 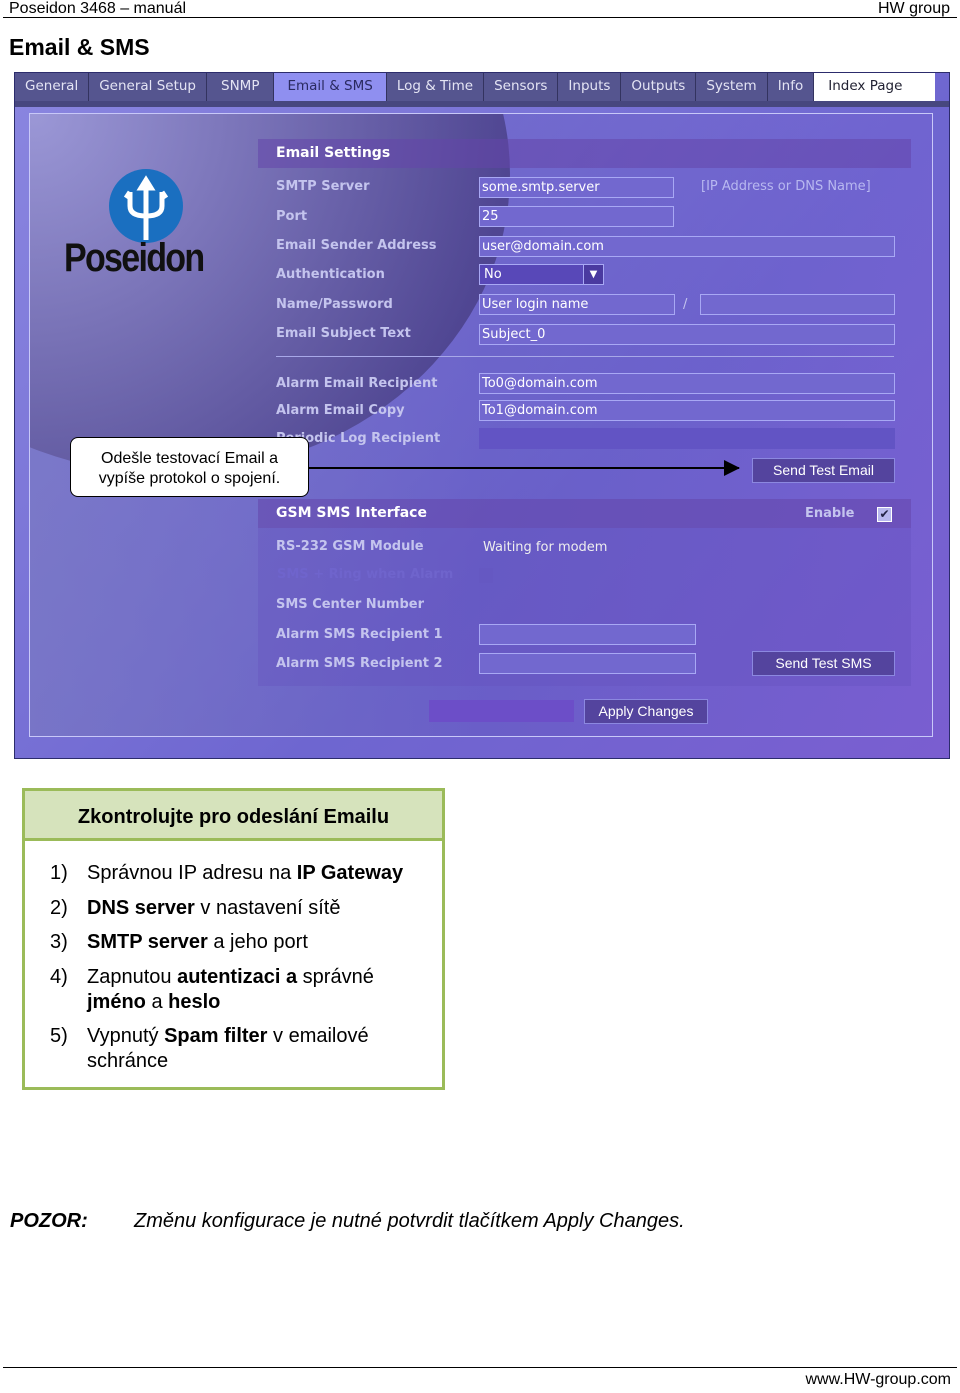 I want to click on email-settings-header: Email Settings, so click(x=584, y=153).